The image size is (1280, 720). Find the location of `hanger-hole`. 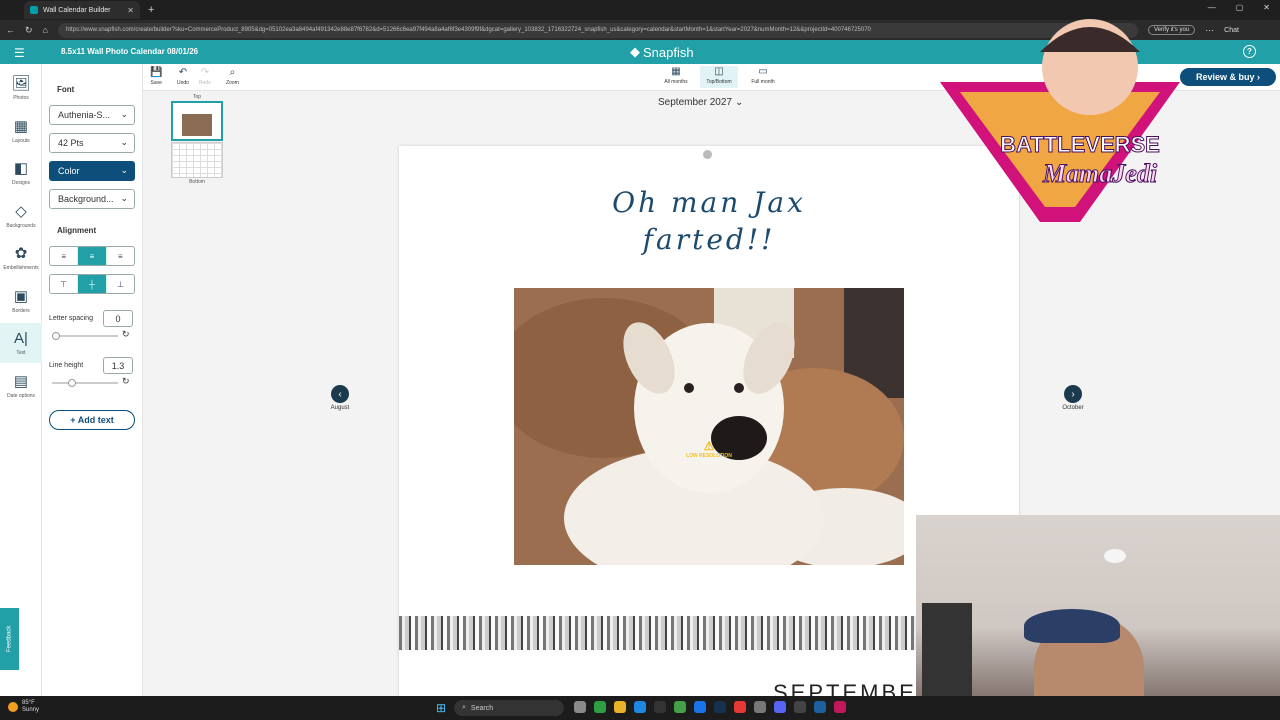

hanger-hole is located at coordinates (707, 154).